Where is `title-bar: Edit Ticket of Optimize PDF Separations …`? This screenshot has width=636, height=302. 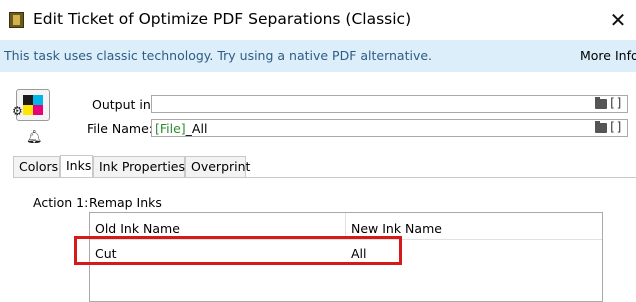 title-bar: Edit Ticket of Optimize PDF Separations … is located at coordinates (318, 20).